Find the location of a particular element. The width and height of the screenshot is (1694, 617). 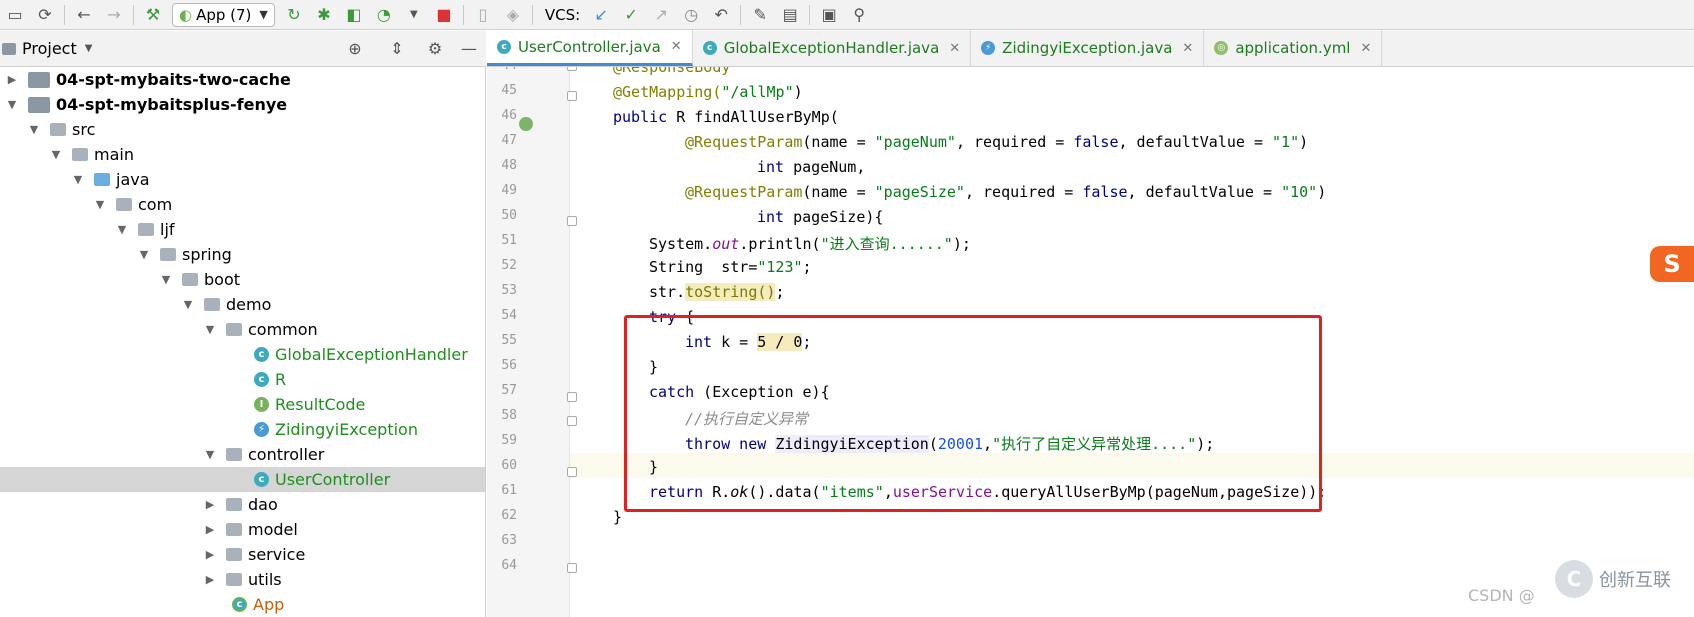

class-icon: c is located at coordinates (504, 46).